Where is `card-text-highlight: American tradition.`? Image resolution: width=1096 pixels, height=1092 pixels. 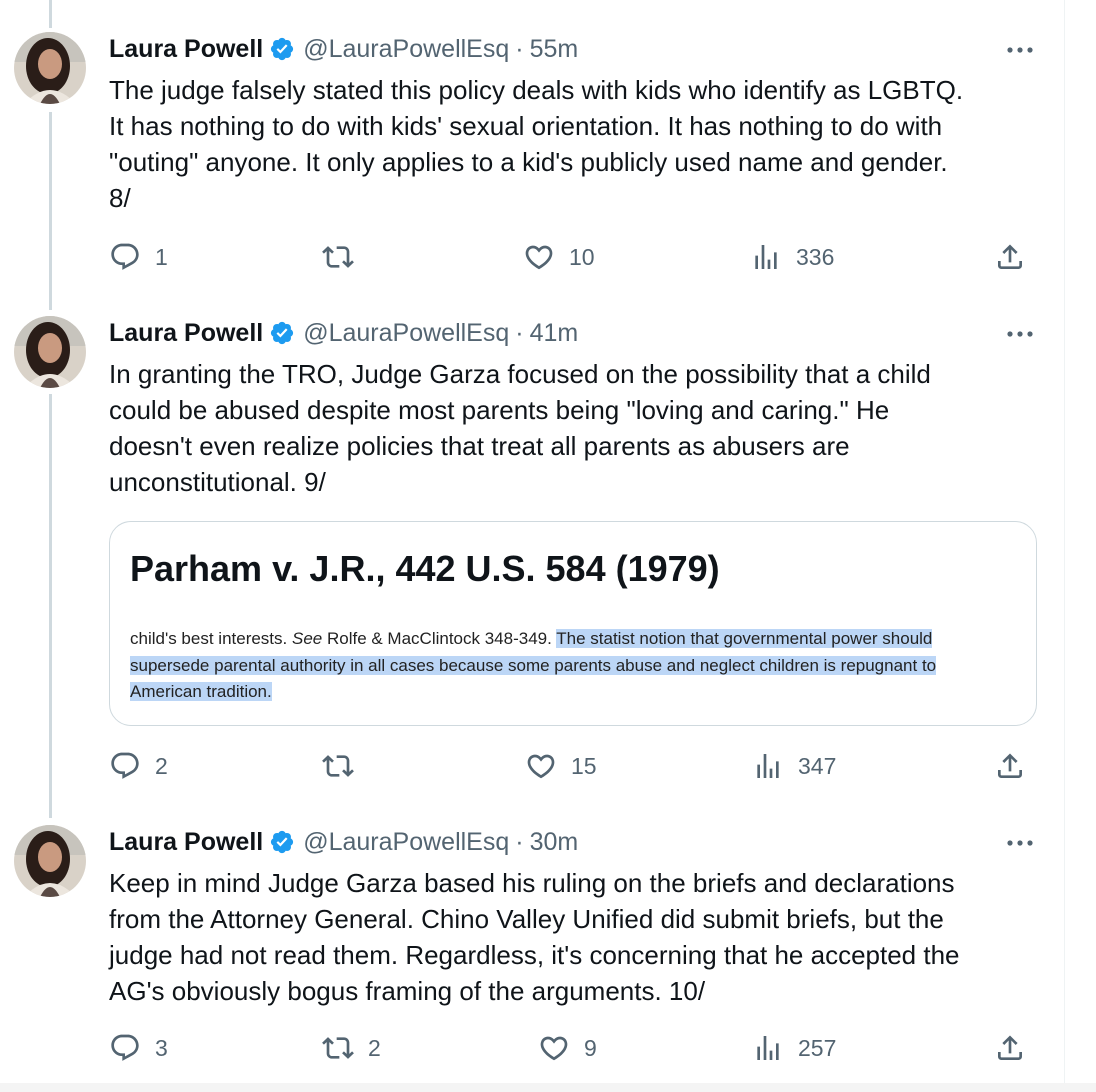 card-text-highlight: American tradition. is located at coordinates (201, 691).